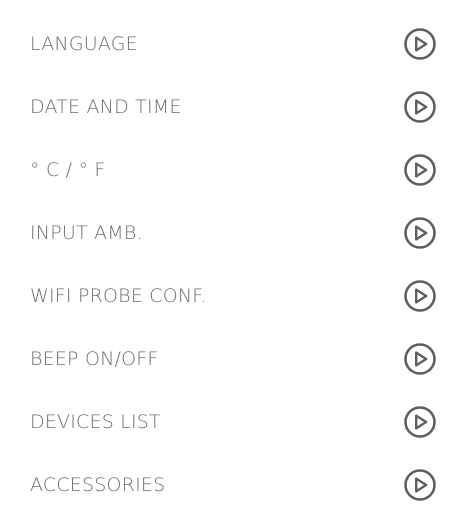 The width and height of the screenshot is (465, 516). Describe the element at coordinates (84, 43) in the screenshot. I see `menu-item-label: LANGUAGE` at that location.